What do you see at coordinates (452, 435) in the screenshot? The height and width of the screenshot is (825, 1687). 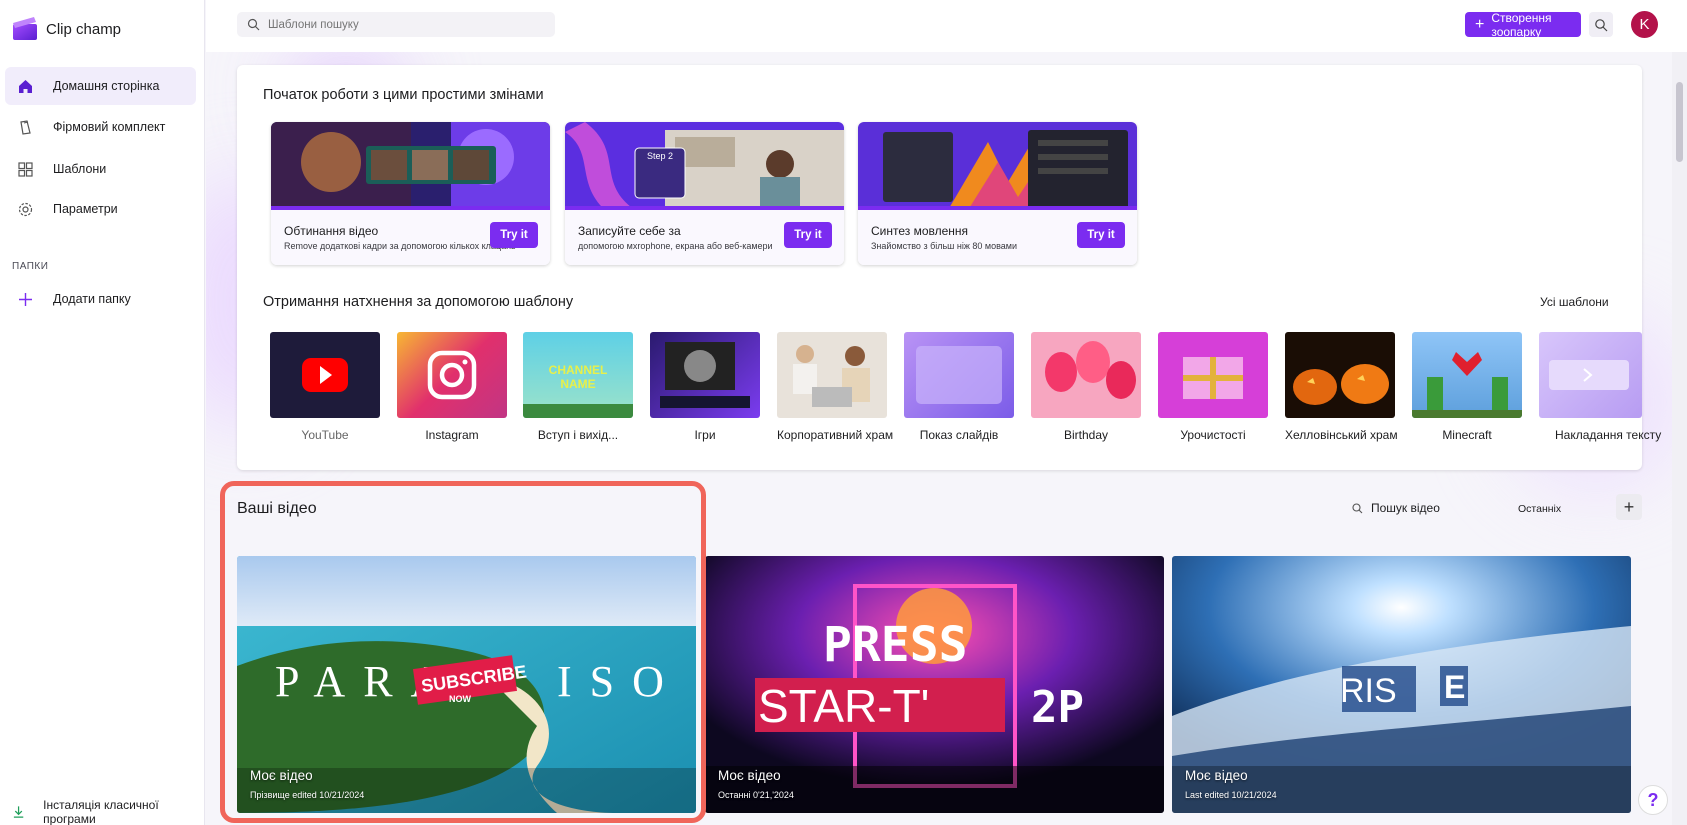 I see `template-label: Instagram` at bounding box center [452, 435].